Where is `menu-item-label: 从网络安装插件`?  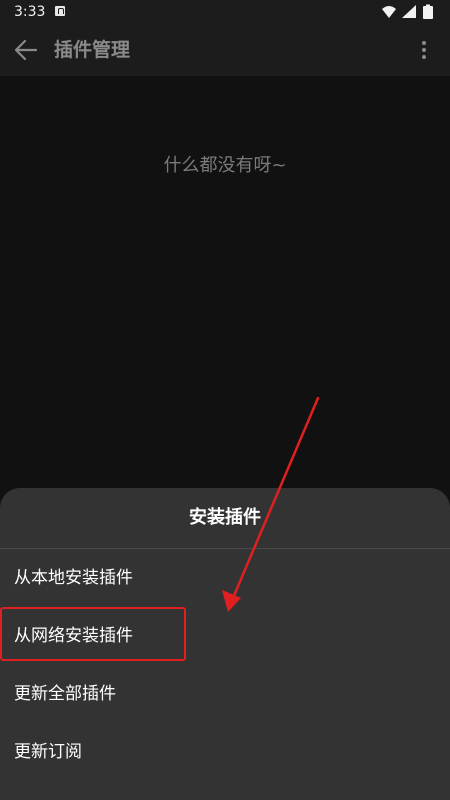 menu-item-label: 从网络安装插件 is located at coordinates (73, 636).